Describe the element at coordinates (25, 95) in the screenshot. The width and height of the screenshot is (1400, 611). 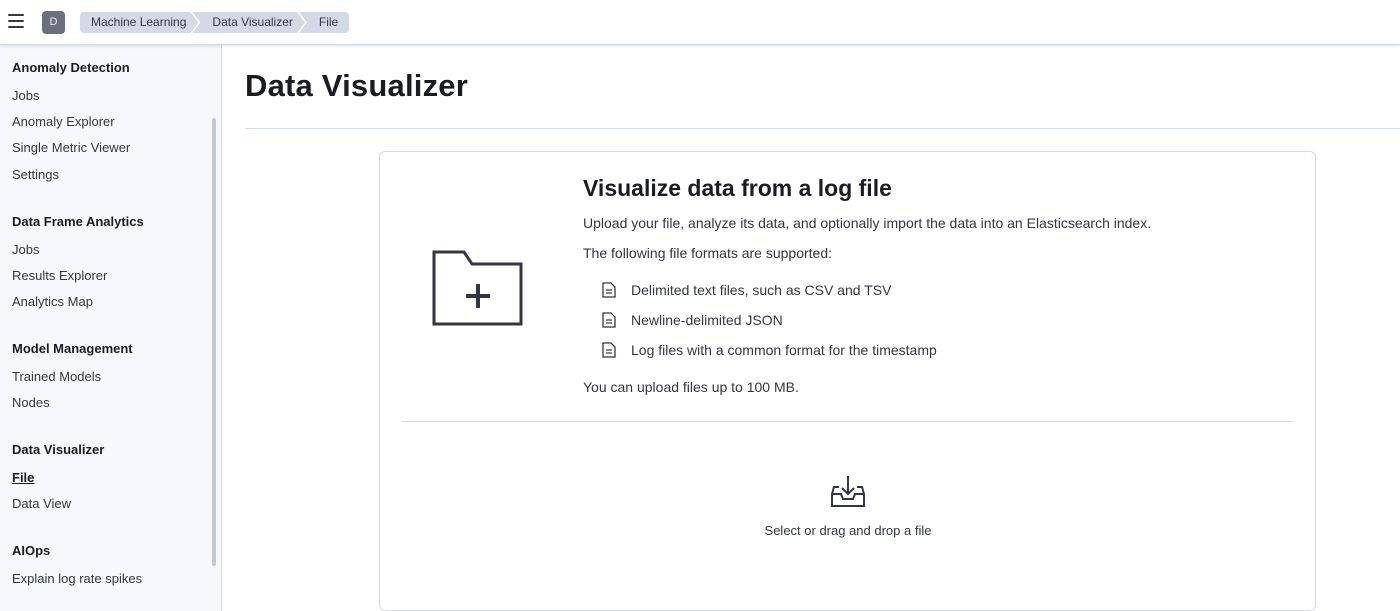
I see `sidebar-item-ad-jobs: Jobs` at that location.